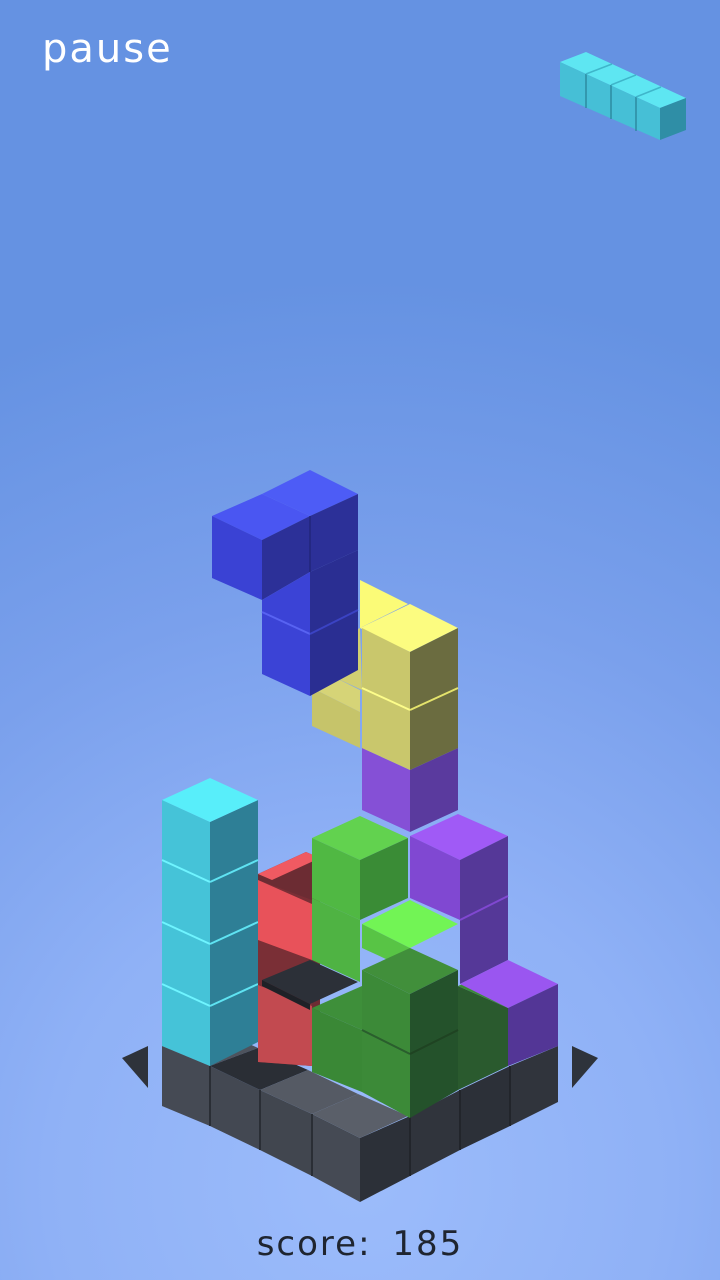 The height and width of the screenshot is (1280, 720). Describe the element at coordinates (289, 959) in the screenshot. I see `red-blocks` at that location.